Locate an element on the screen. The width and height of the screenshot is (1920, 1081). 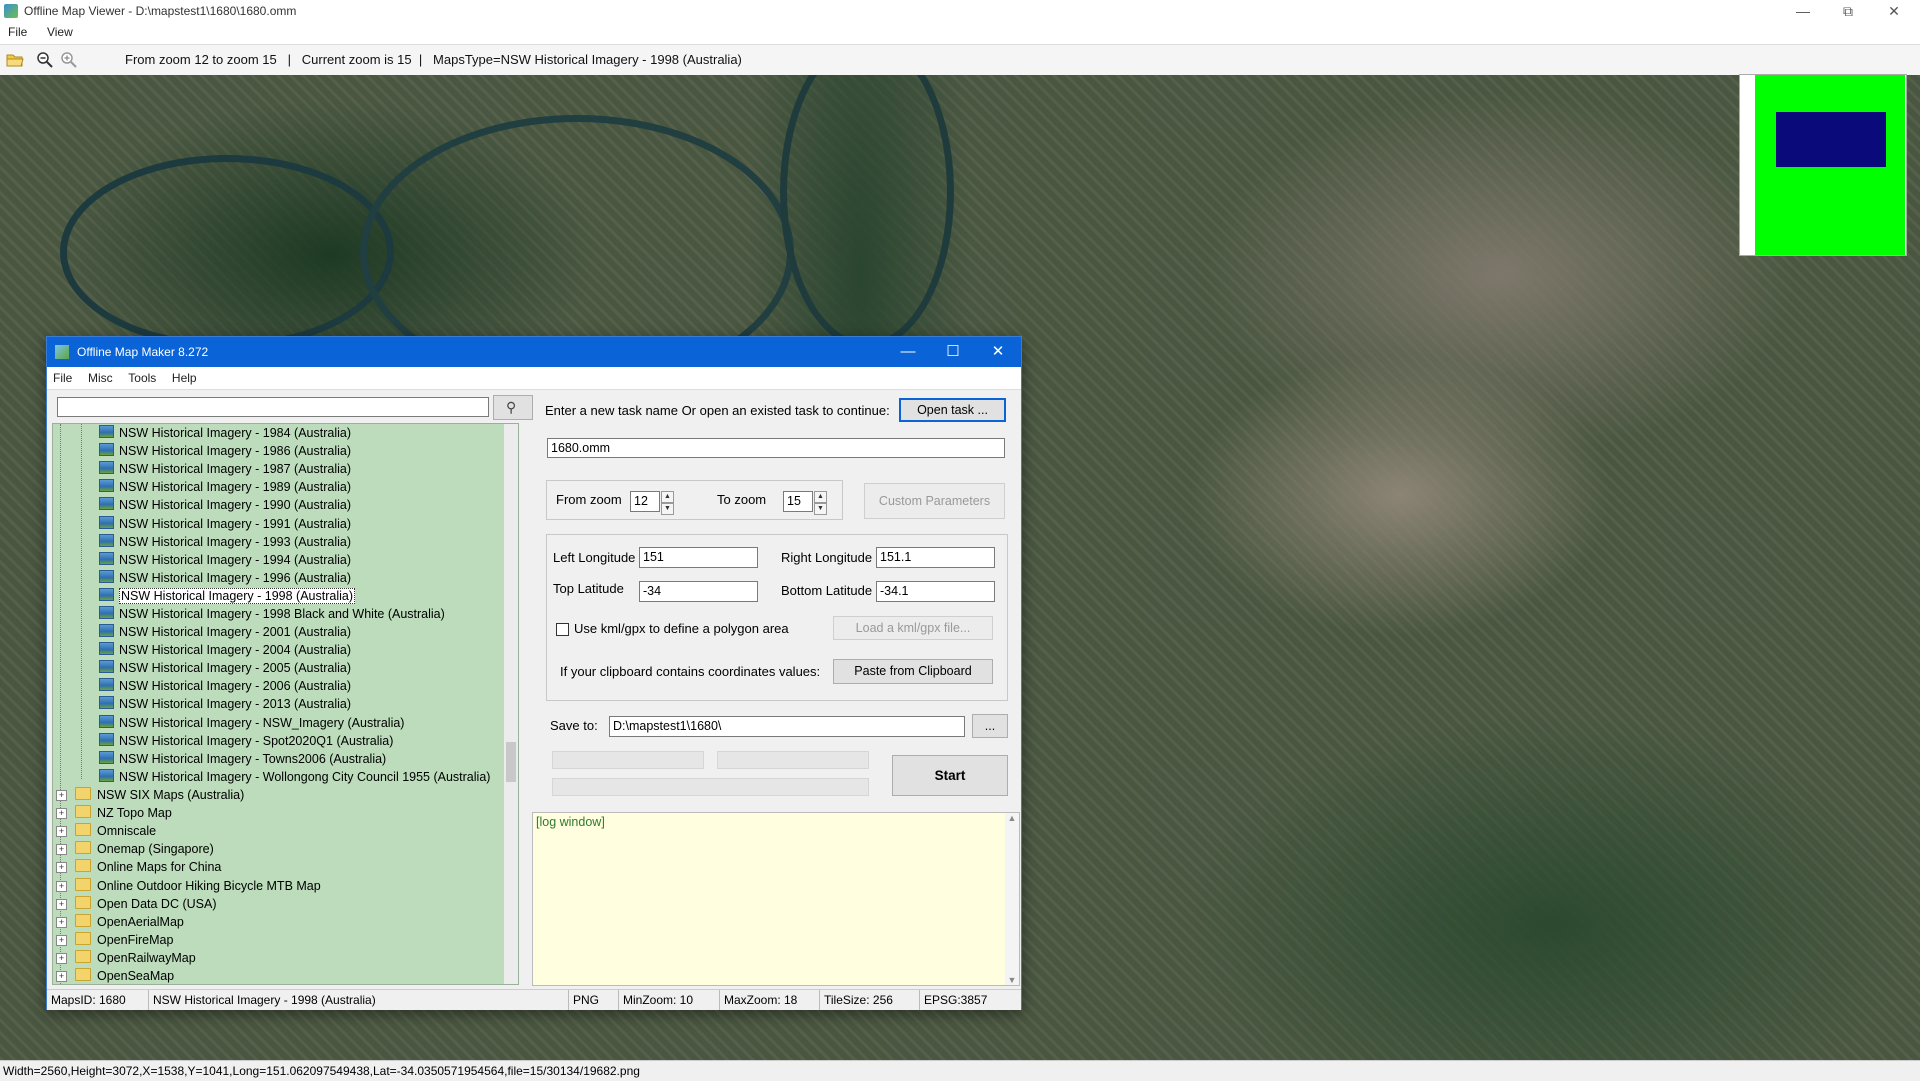
minimap-viewport is located at coordinates (1831, 139).